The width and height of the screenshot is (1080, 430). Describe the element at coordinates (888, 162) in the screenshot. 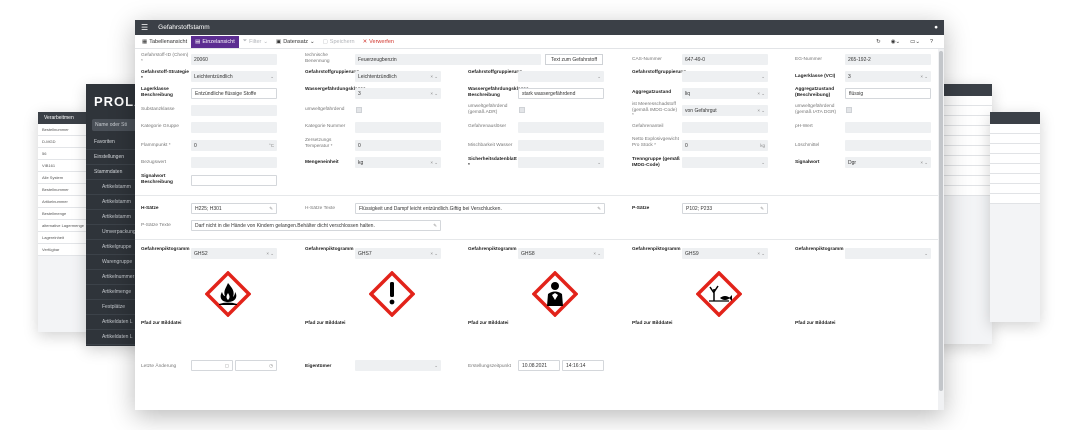

I see `sw-select: Dgr × ⌄` at that location.